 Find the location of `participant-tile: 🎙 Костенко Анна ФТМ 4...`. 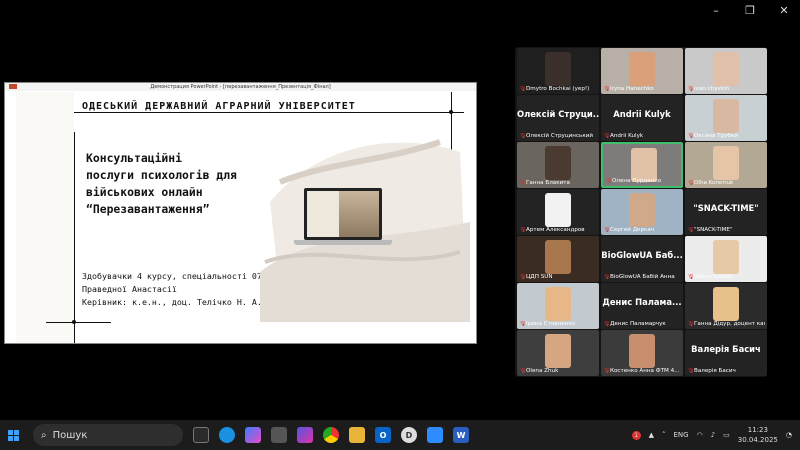

participant-tile: 🎙 Костенко Анна ФТМ 4... is located at coordinates (642, 353).